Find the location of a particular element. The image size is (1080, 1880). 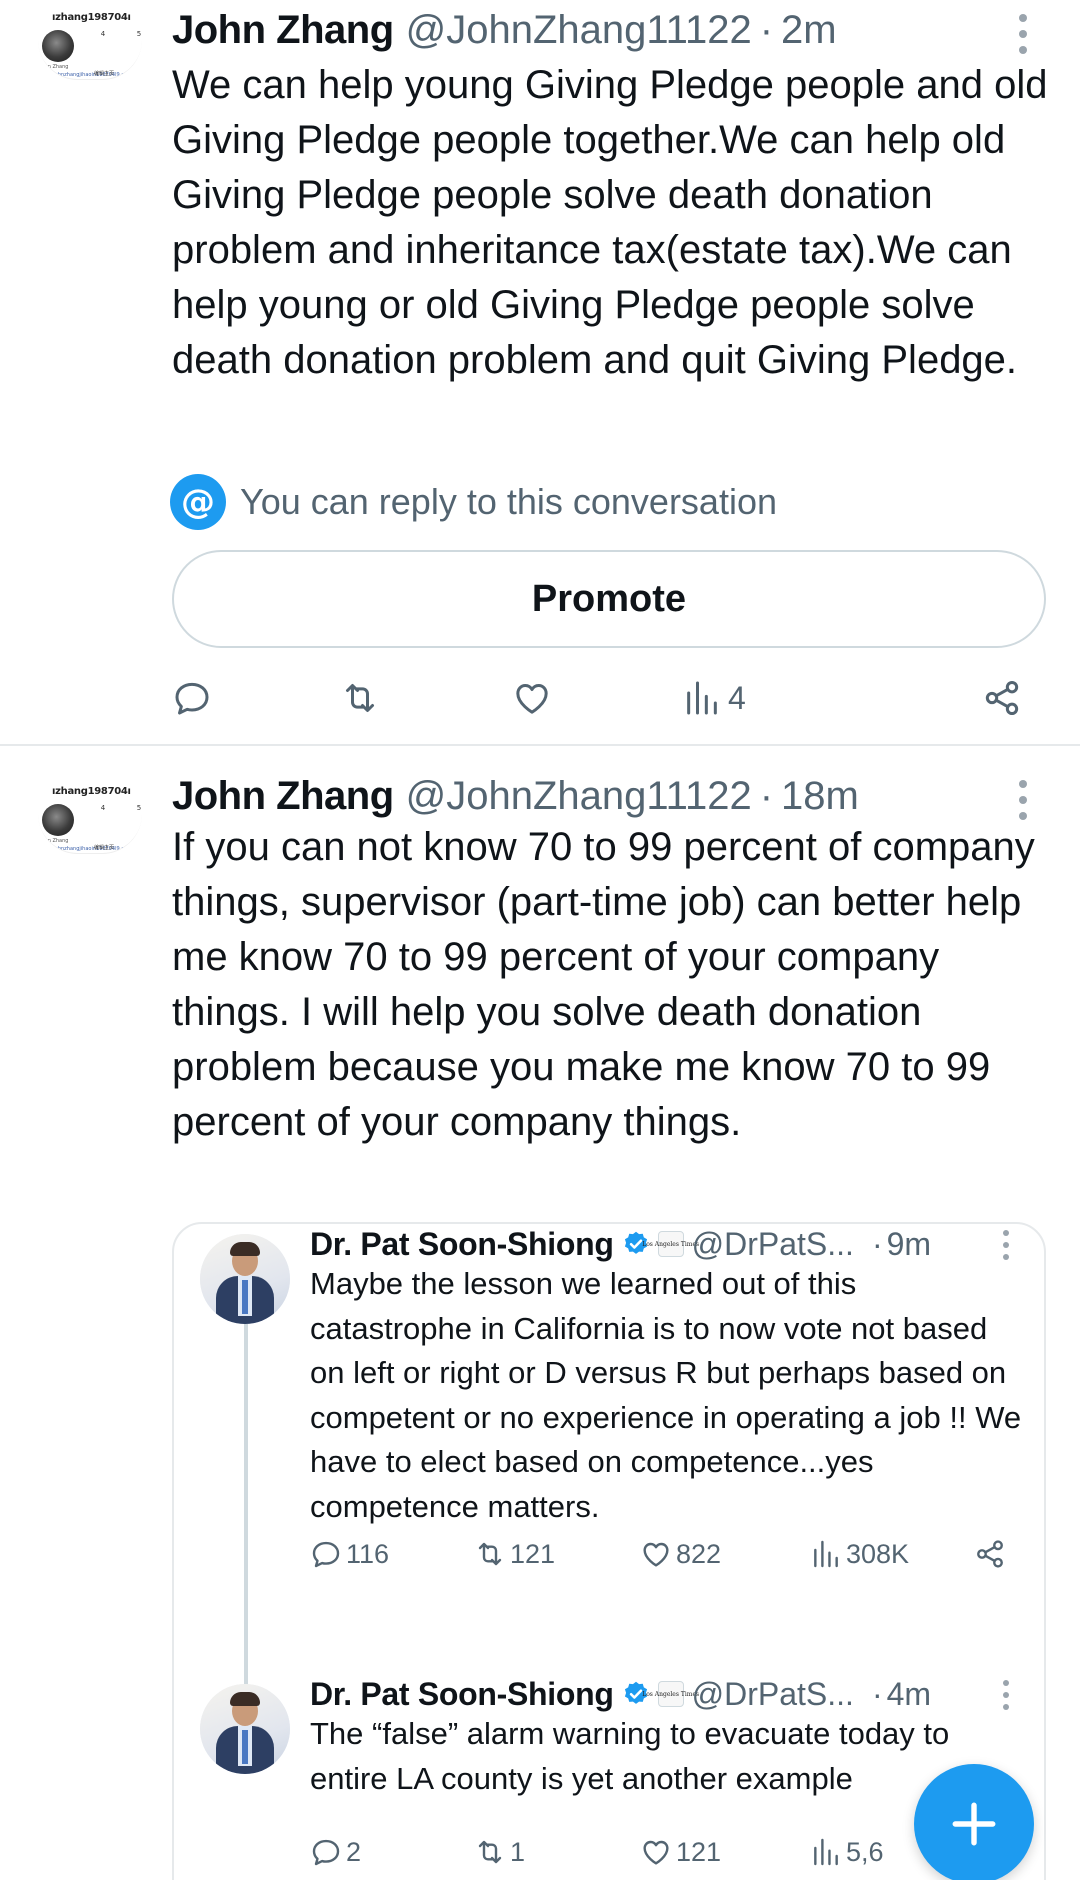

compose-plus-icon is located at coordinates (974, 1824).